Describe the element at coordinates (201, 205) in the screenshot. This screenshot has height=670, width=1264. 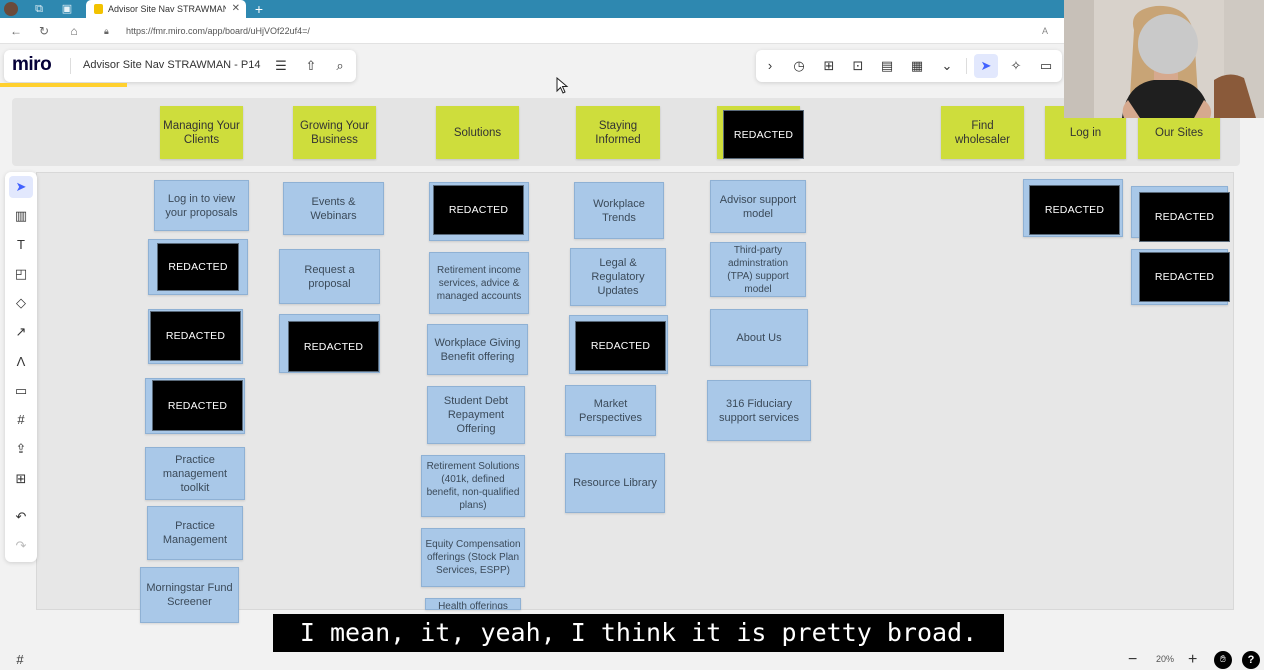
I see `sticky-note: Log in to view your proposals` at that location.